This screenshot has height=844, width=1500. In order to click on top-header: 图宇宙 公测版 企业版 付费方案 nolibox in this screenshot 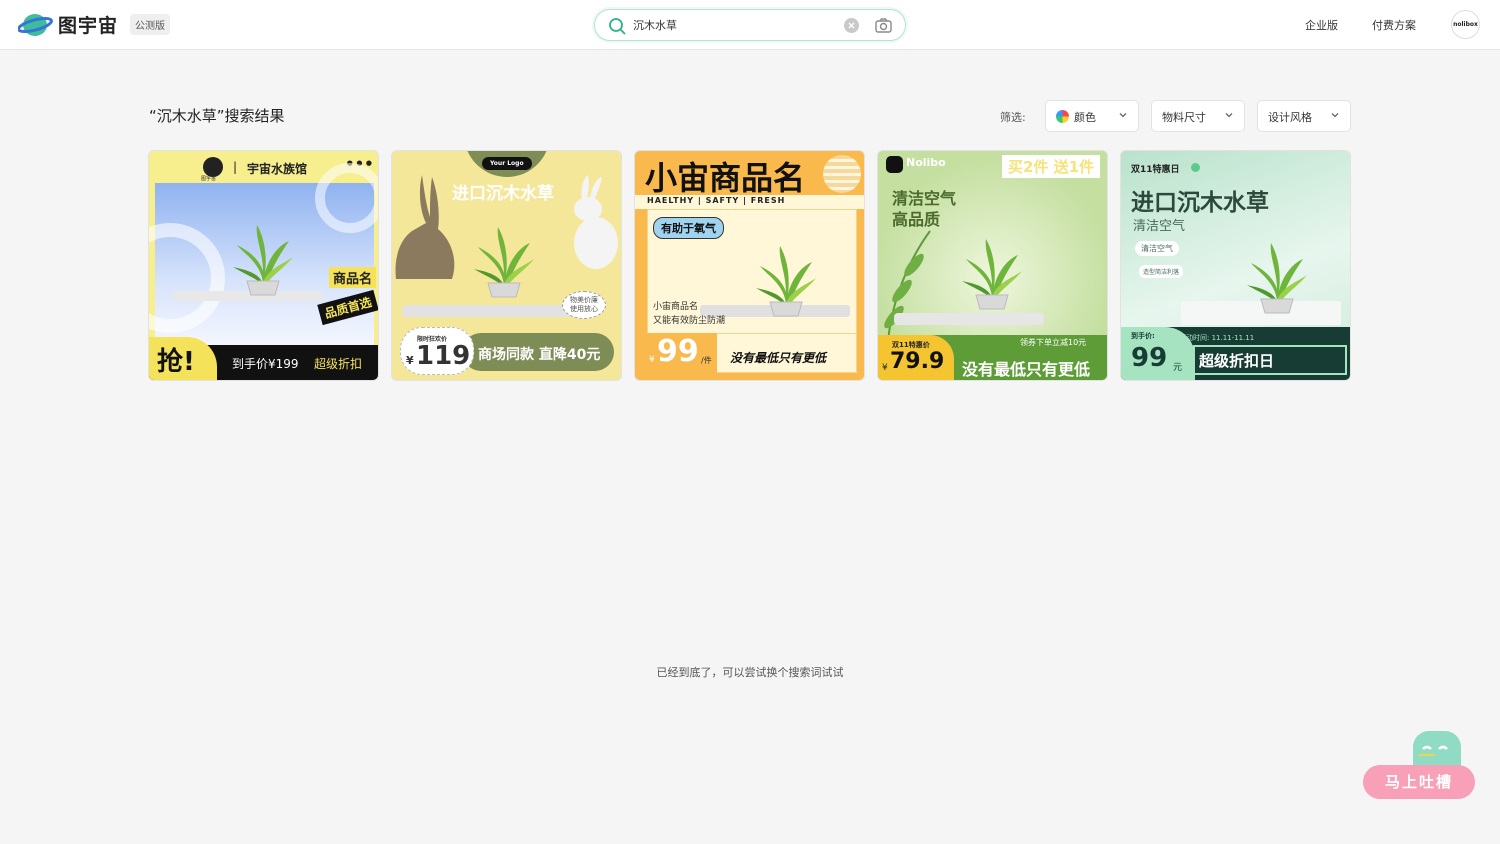, I will do `click(750, 25)`.